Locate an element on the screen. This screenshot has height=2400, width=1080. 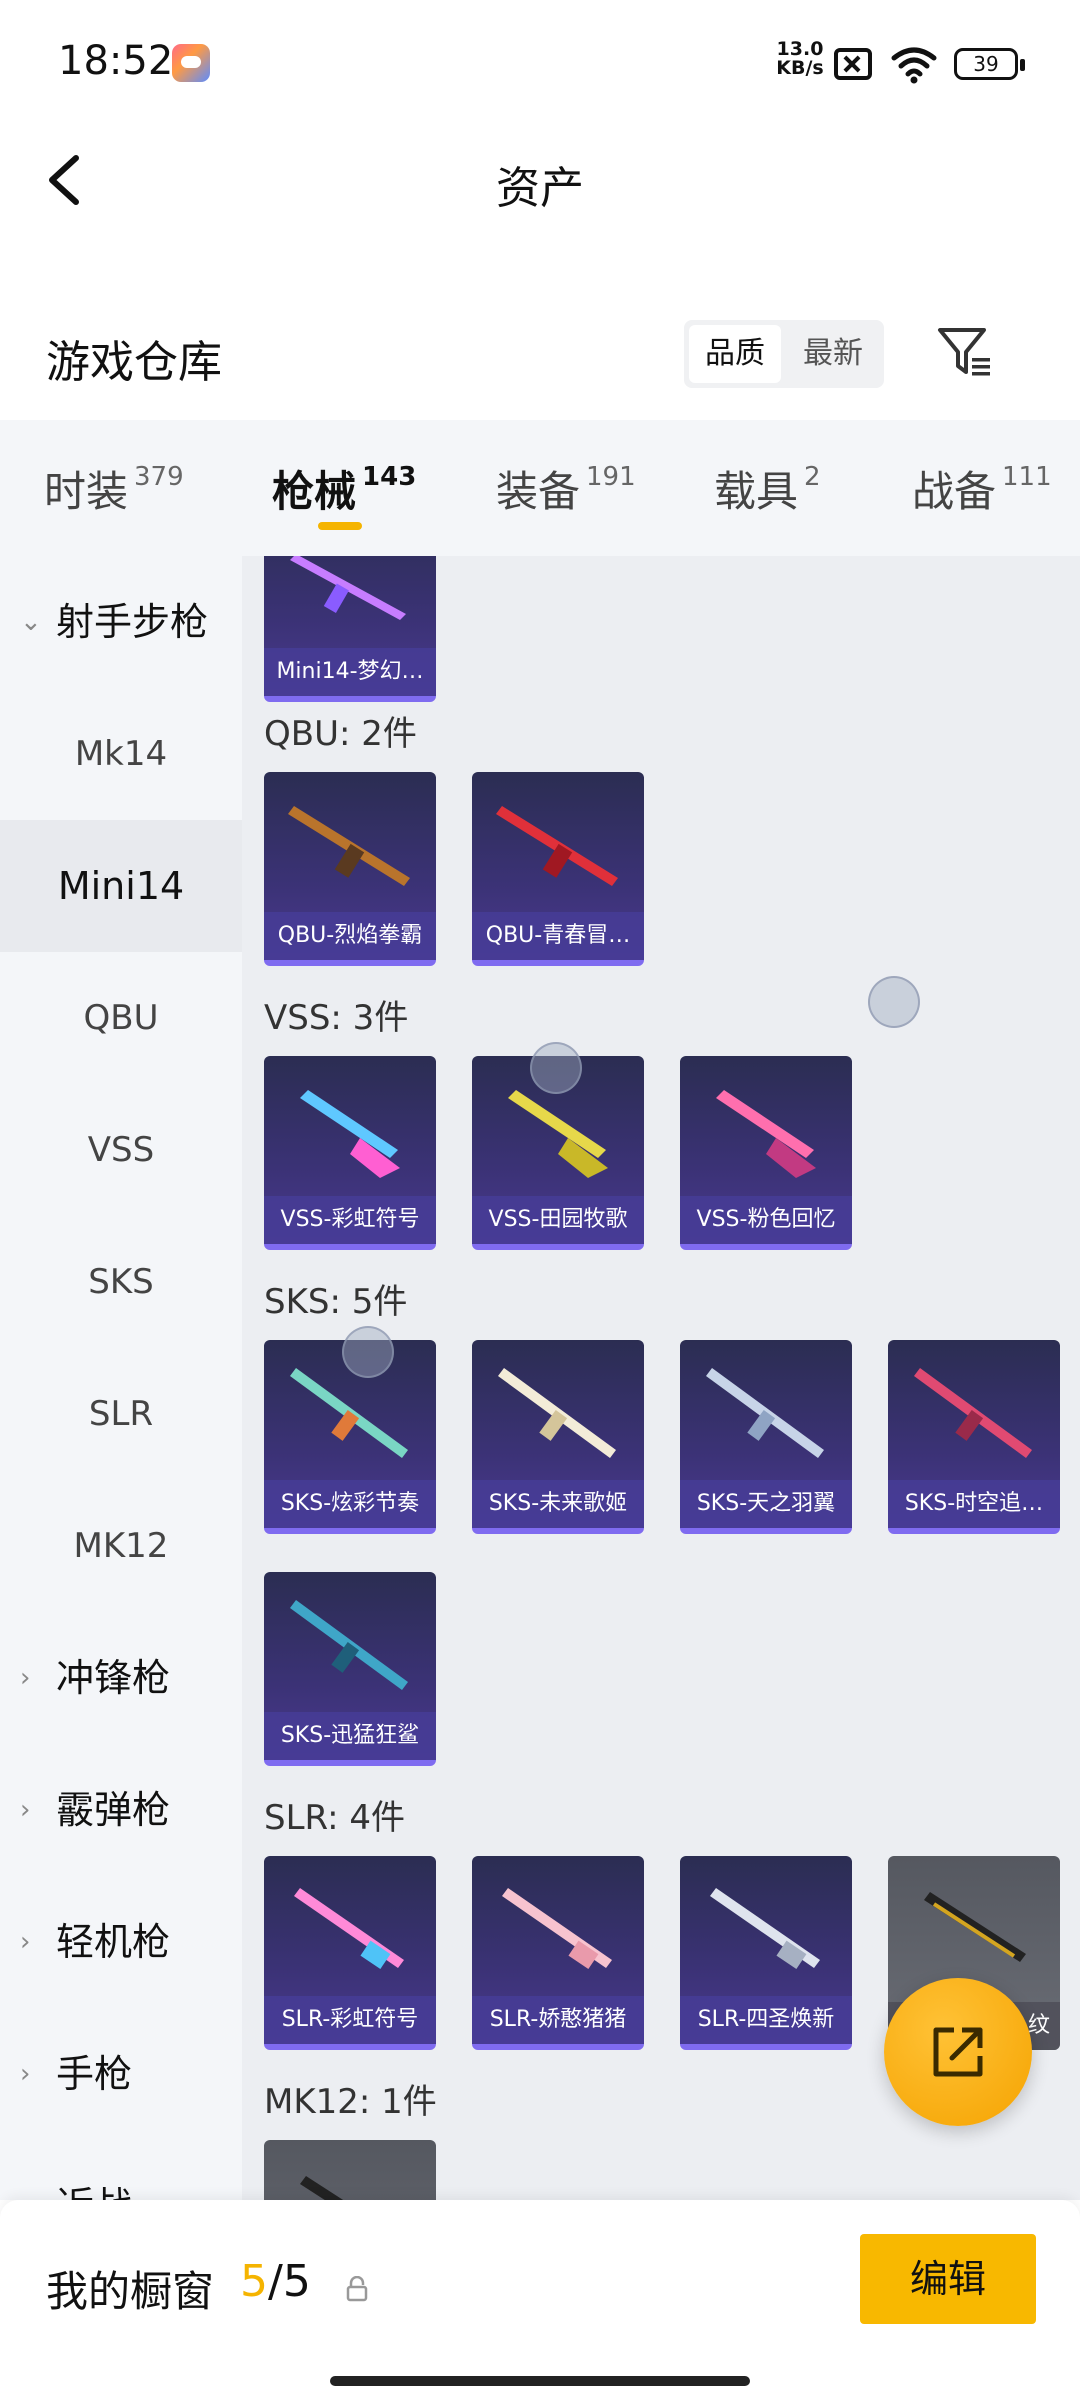
tab-supplies: 战备 111 is located at coordinates (982, 488).